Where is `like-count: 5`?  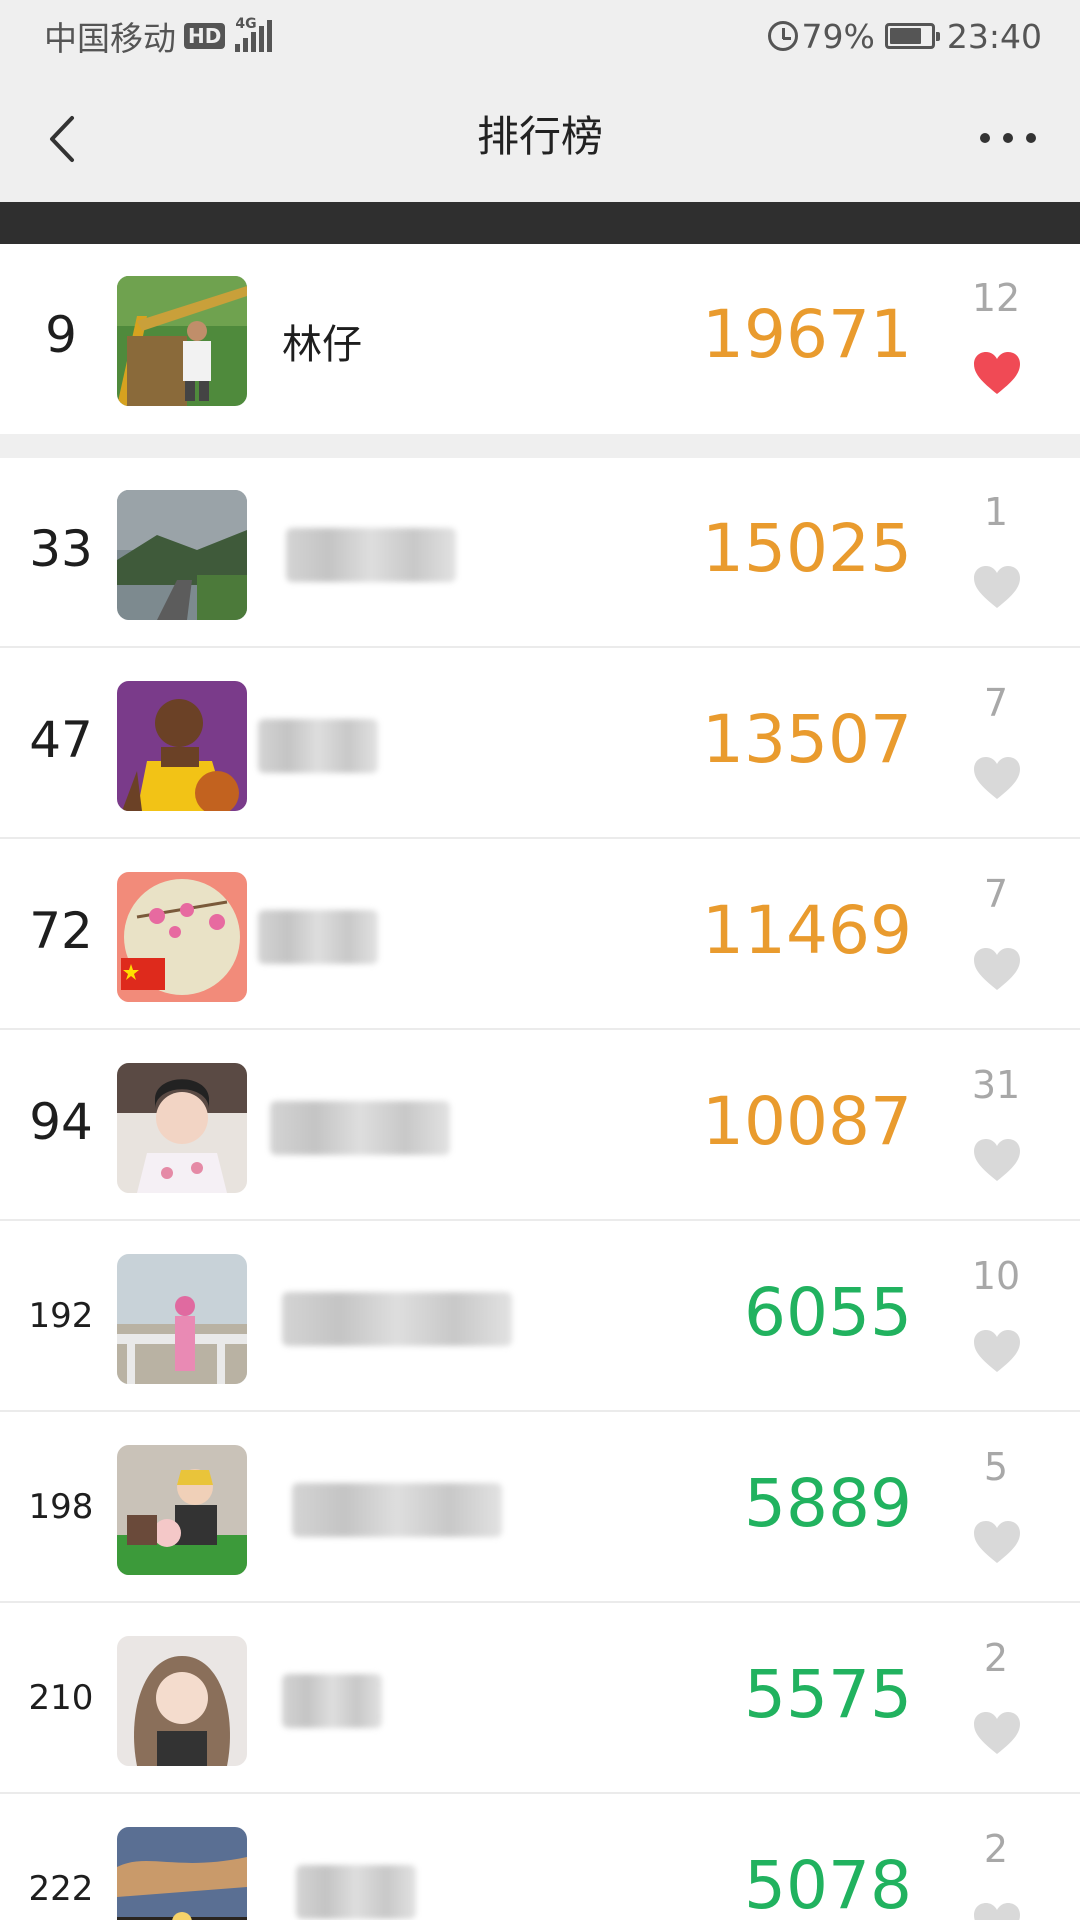
like-count: 5 is located at coordinates (996, 1467).